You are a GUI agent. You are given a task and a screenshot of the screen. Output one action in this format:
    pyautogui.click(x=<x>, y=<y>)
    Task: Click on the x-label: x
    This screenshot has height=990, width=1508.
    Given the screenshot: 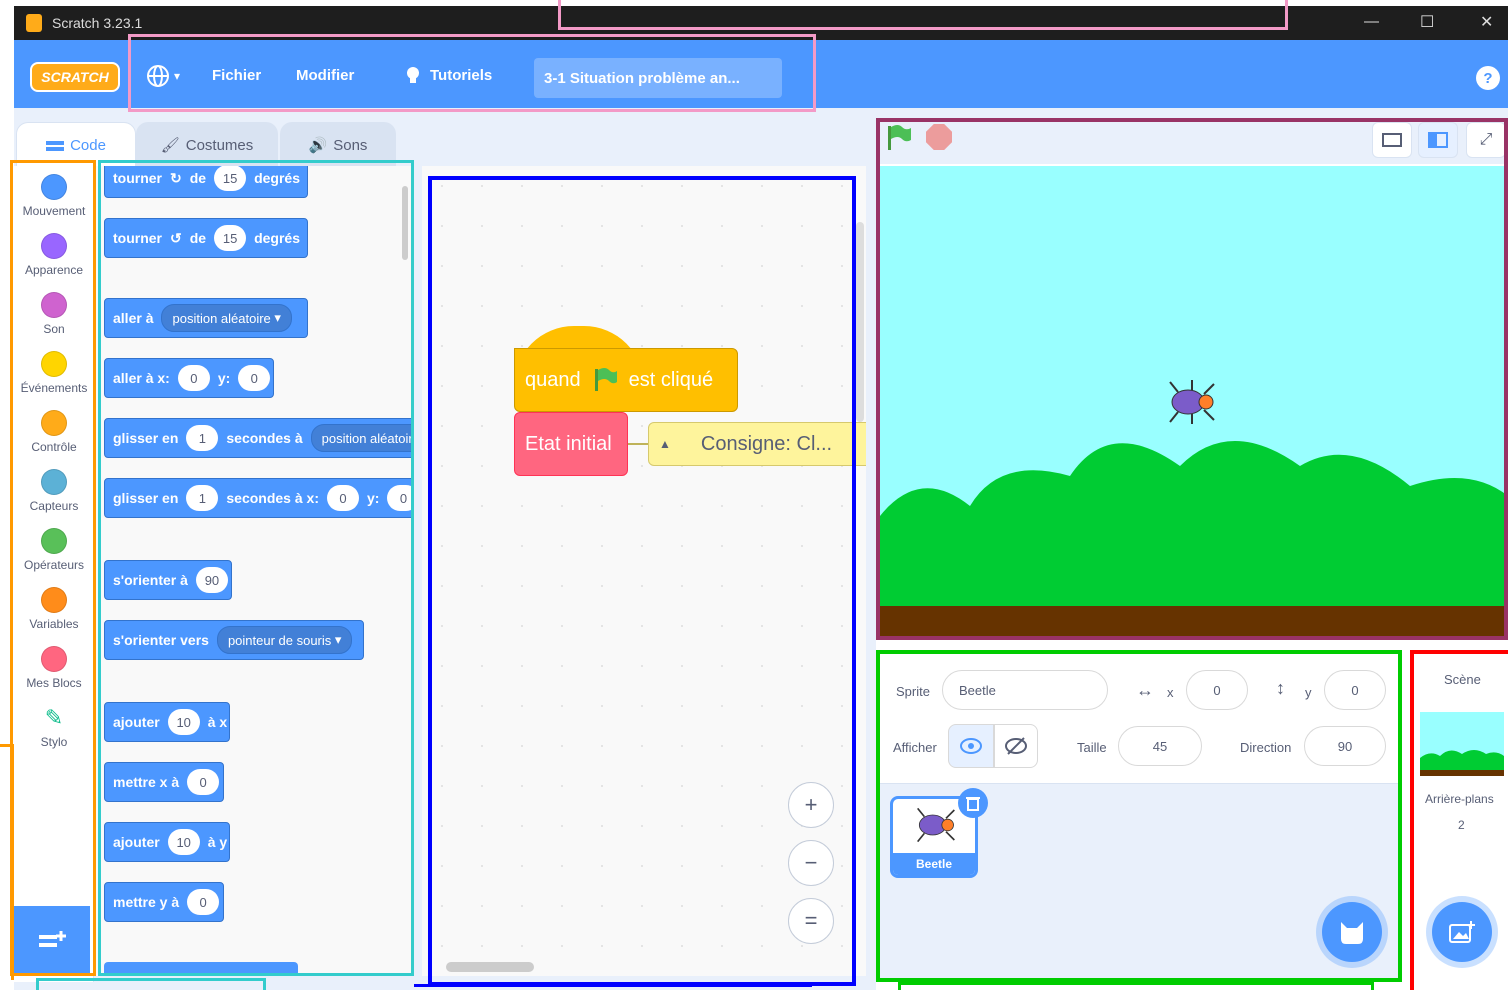 What is the action you would take?
    pyautogui.click(x=1170, y=692)
    